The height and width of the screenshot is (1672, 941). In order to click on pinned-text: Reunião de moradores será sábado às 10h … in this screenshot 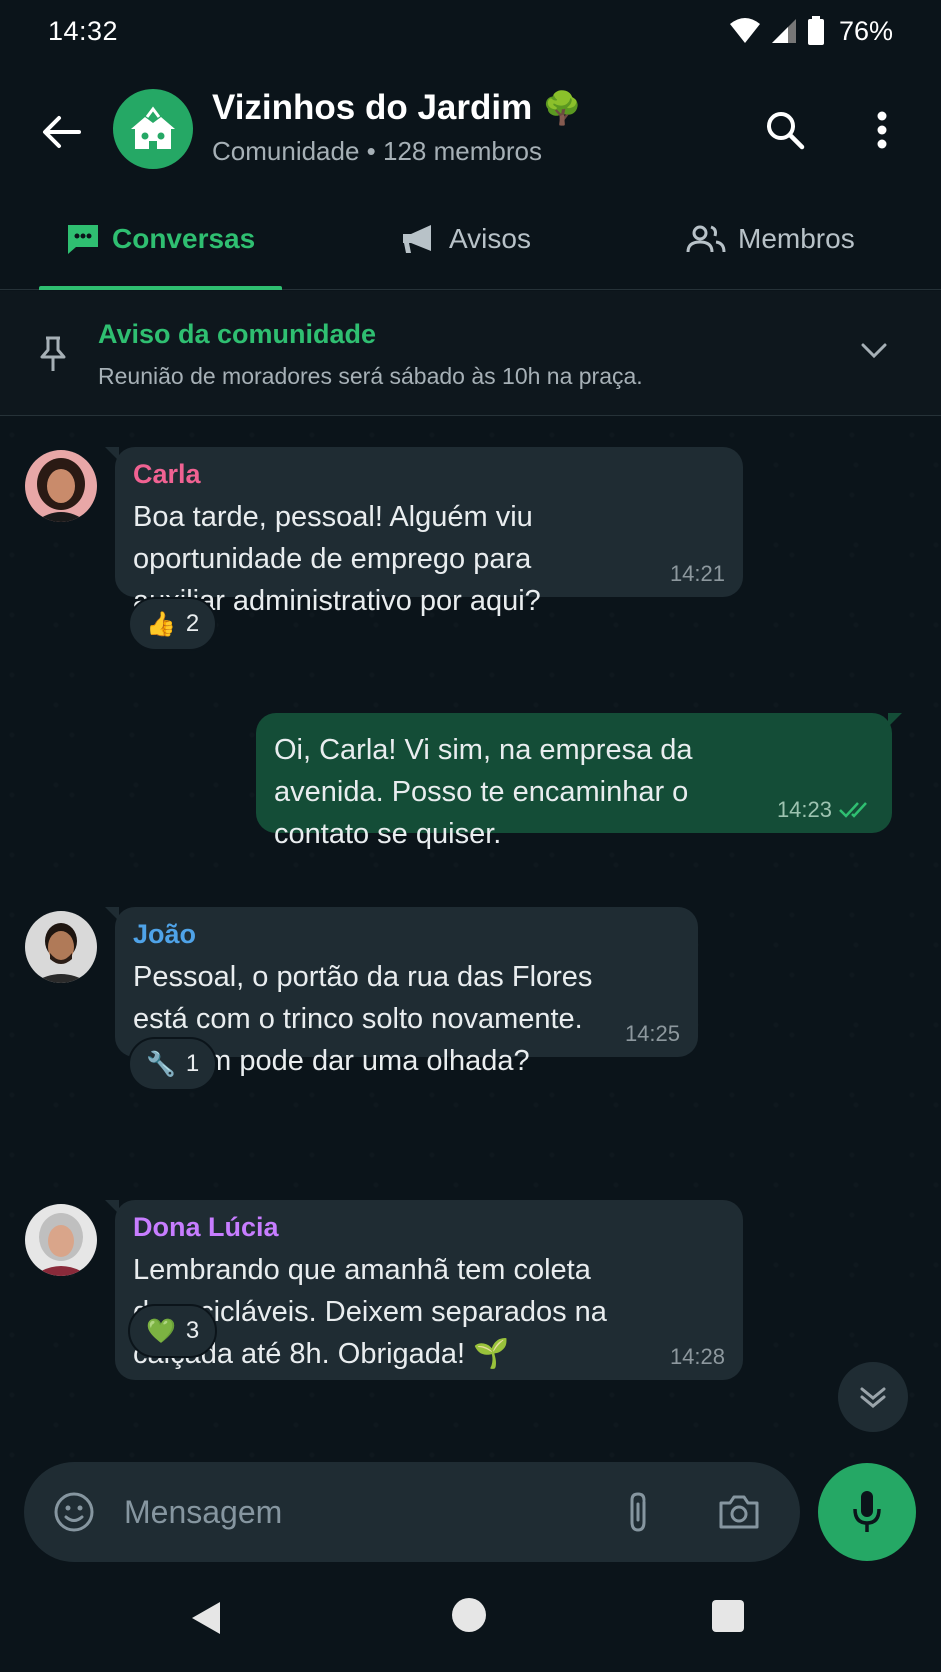, I will do `click(370, 376)`.